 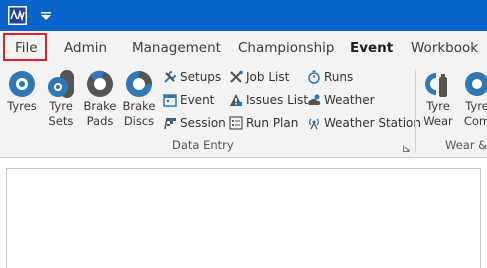 I want to click on weather-button: Weather, so click(x=341, y=100).